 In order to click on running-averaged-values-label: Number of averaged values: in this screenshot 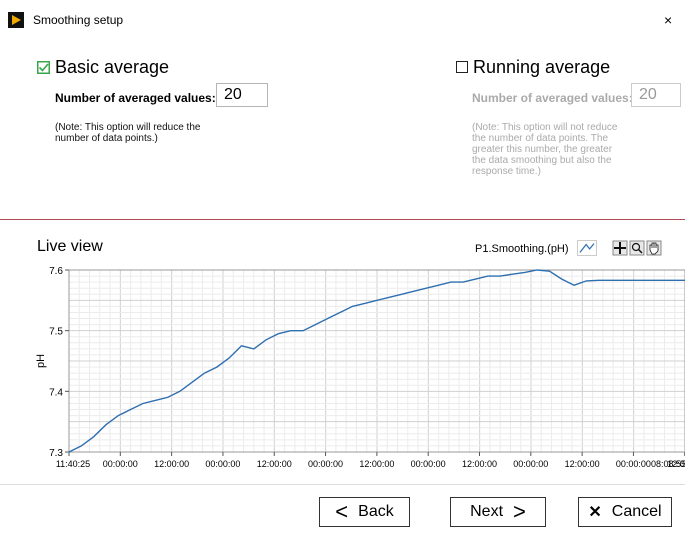, I will do `click(552, 98)`.